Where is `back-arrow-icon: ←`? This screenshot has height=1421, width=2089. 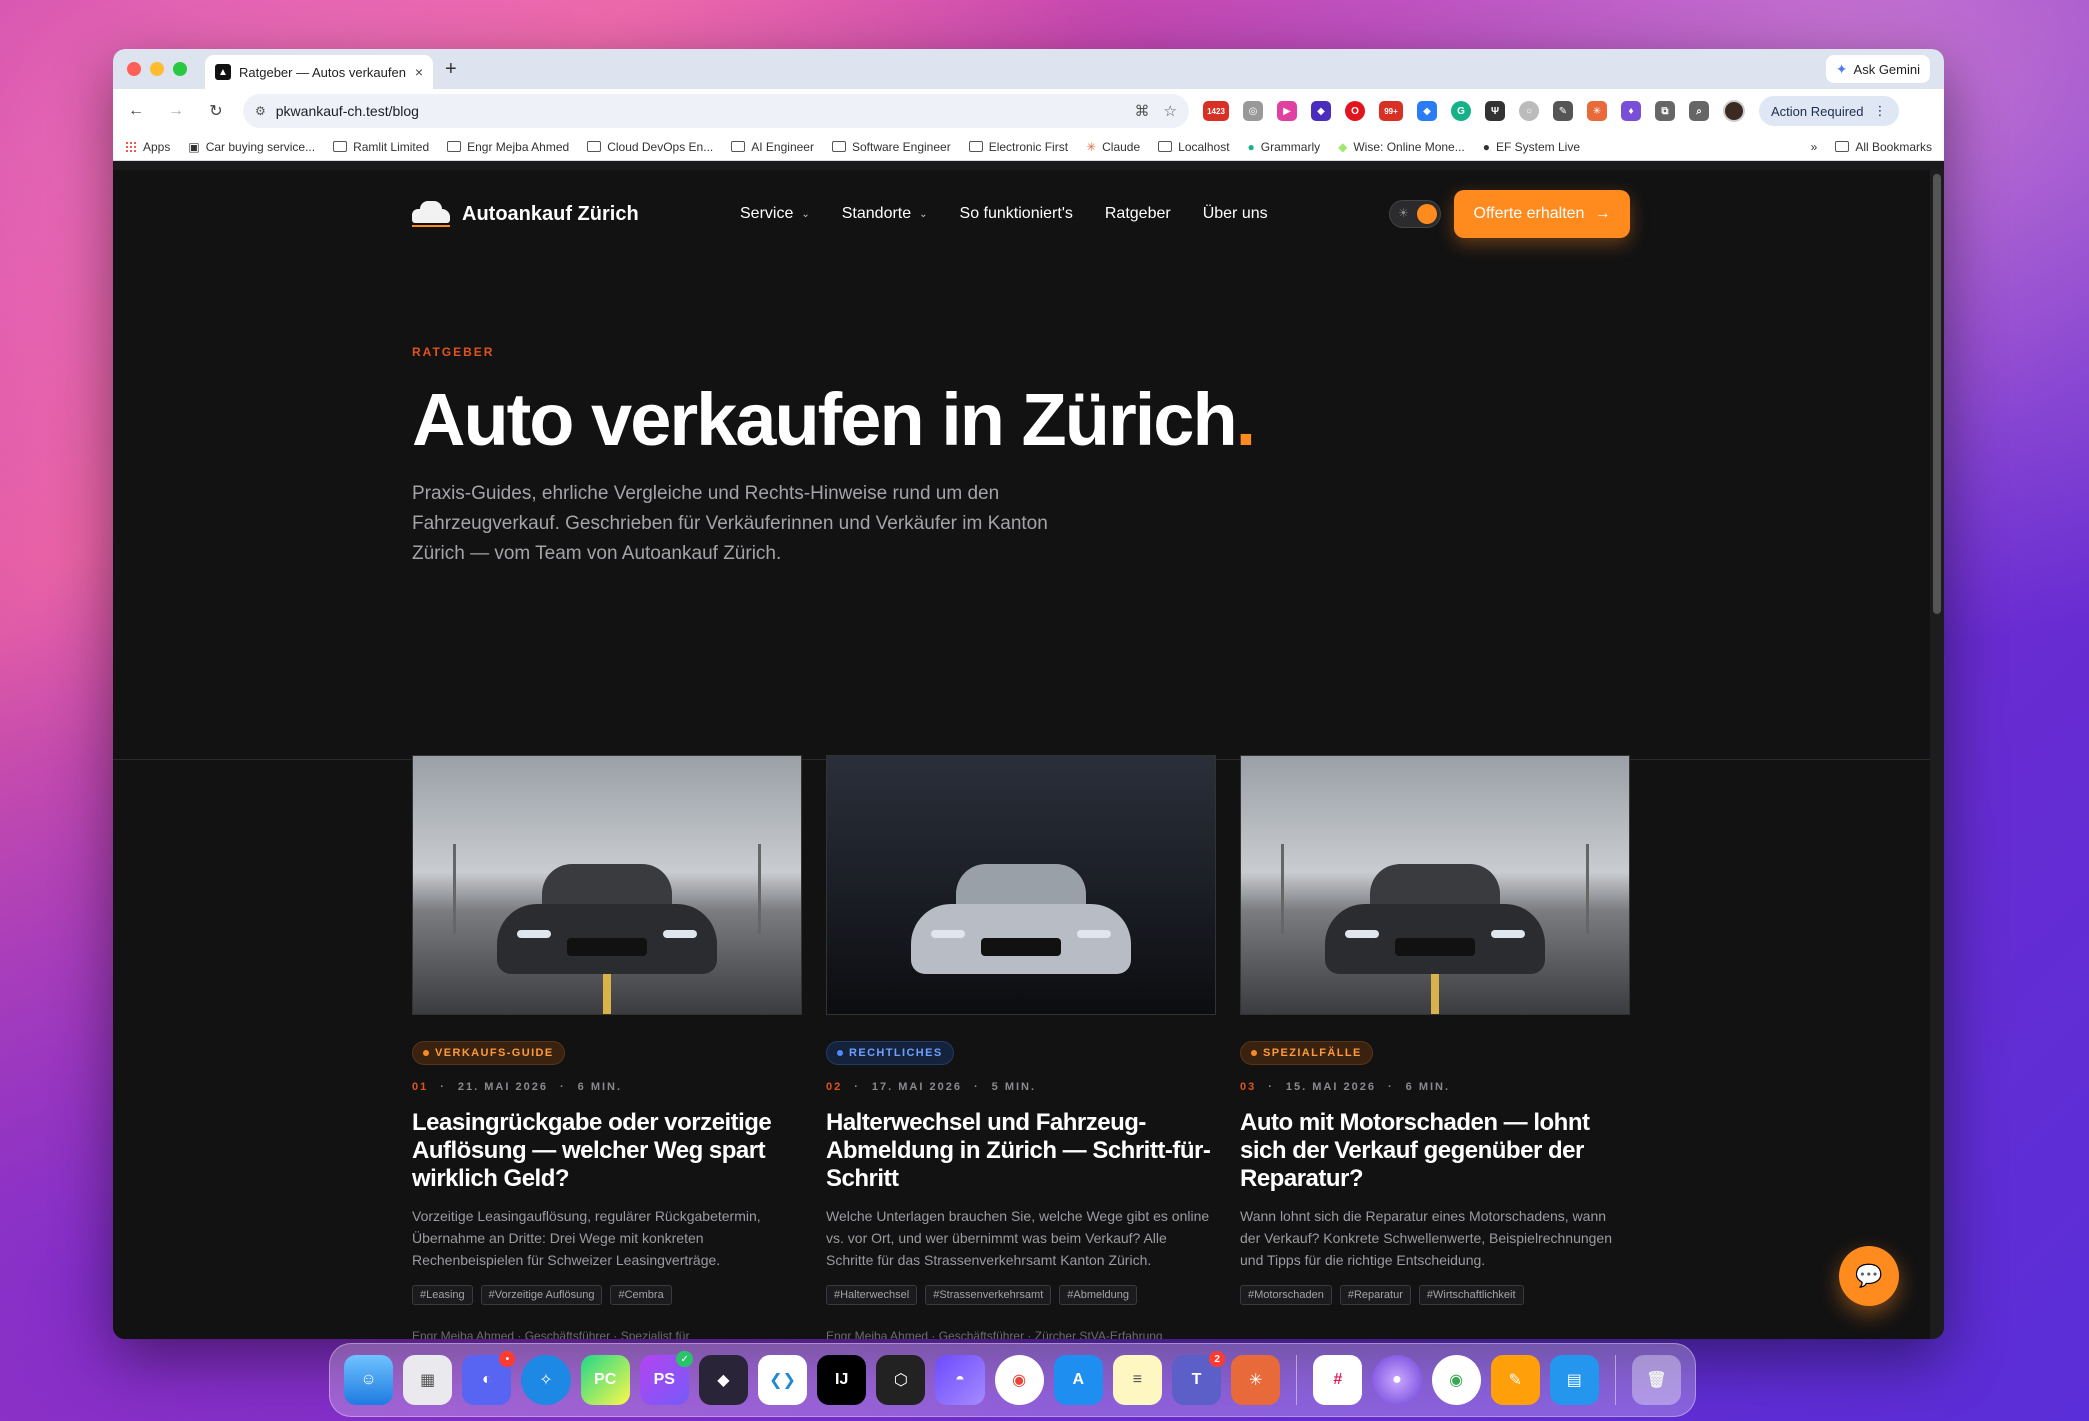 back-arrow-icon: ← is located at coordinates (136, 111).